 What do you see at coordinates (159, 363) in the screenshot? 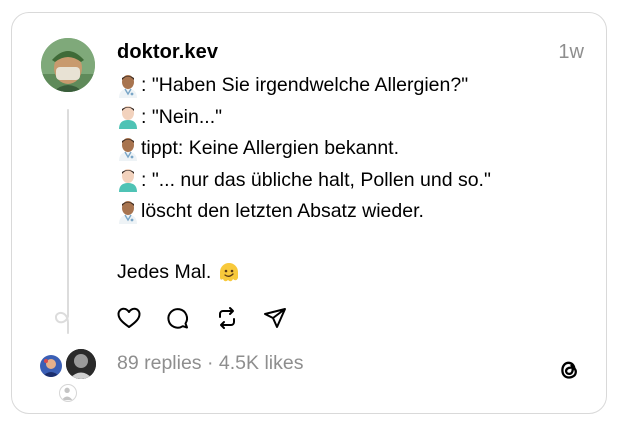
I see `replies-count: 89 replies` at bounding box center [159, 363].